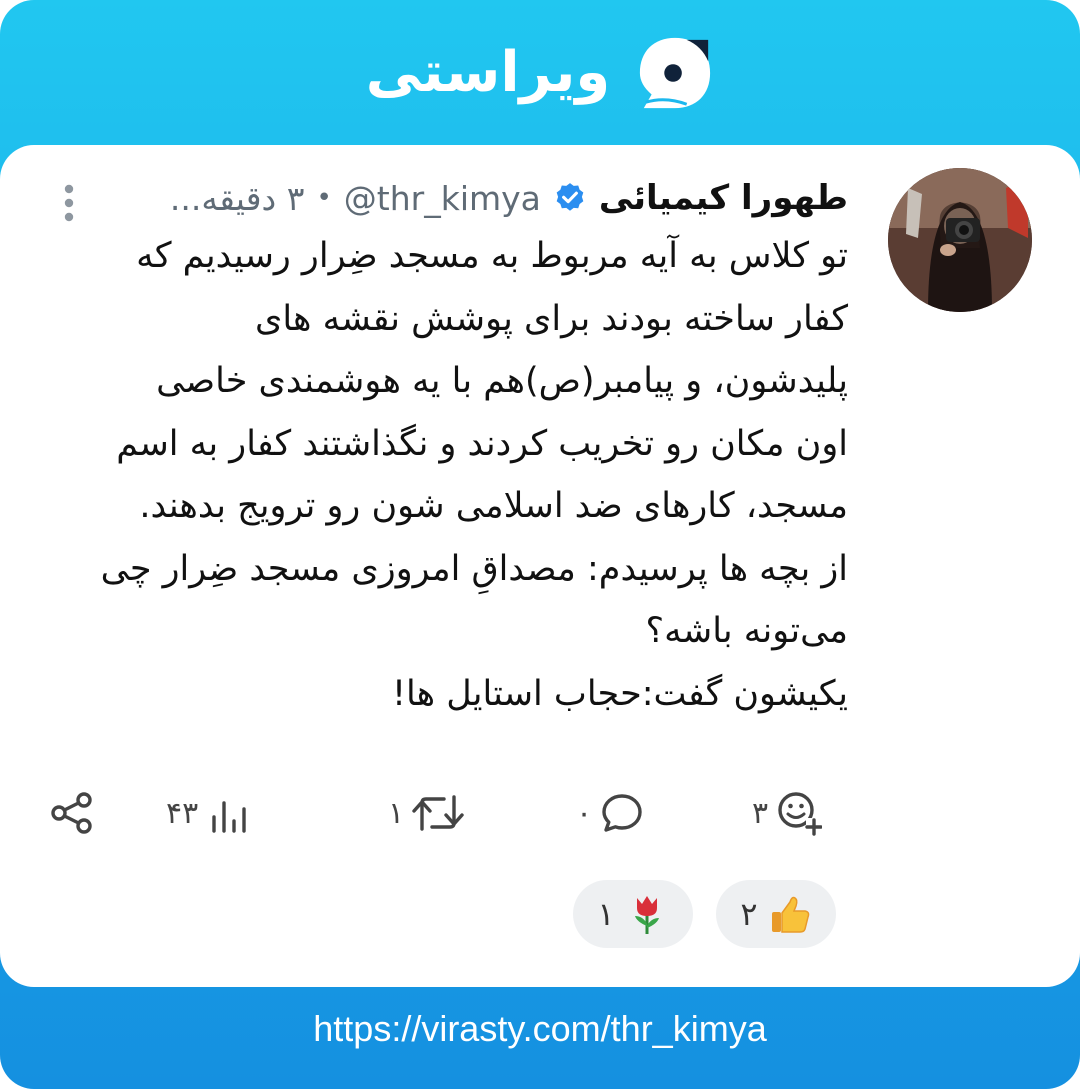 Image resolution: width=1080 pixels, height=1089 pixels. Describe the element at coordinates (633, 914) in the screenshot. I see `reaction-tulip: ۱` at that location.